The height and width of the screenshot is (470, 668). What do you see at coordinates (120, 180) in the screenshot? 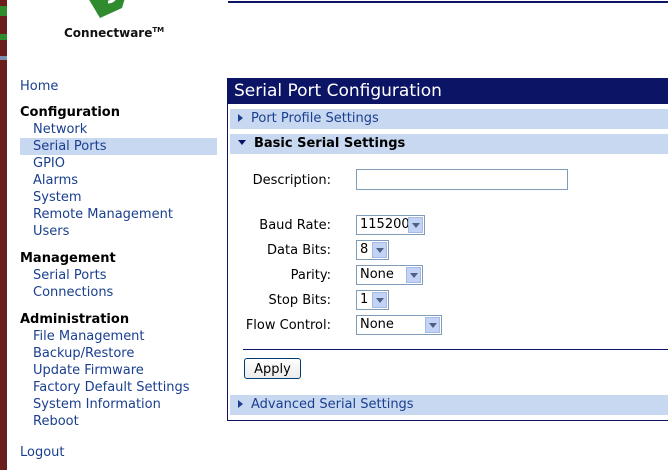
I see `nav-item-alarms: Alarms` at bounding box center [120, 180].